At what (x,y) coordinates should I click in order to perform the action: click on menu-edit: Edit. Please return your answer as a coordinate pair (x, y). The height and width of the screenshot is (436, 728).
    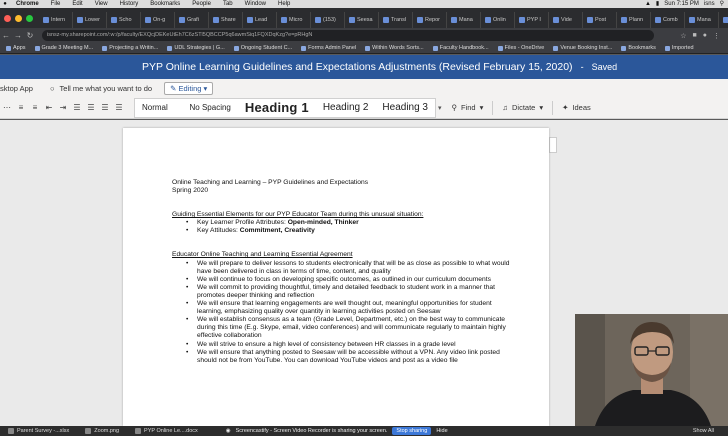
    Looking at the image, I should click on (77, 4).